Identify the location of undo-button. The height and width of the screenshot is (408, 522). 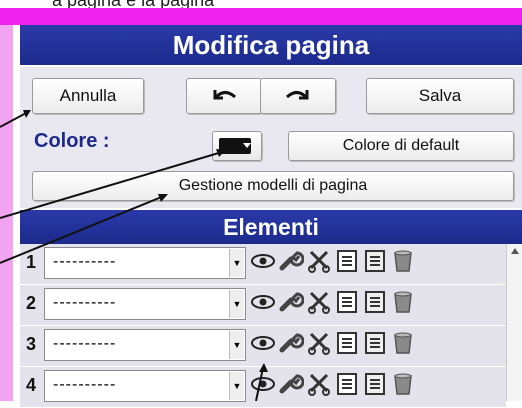
(224, 96).